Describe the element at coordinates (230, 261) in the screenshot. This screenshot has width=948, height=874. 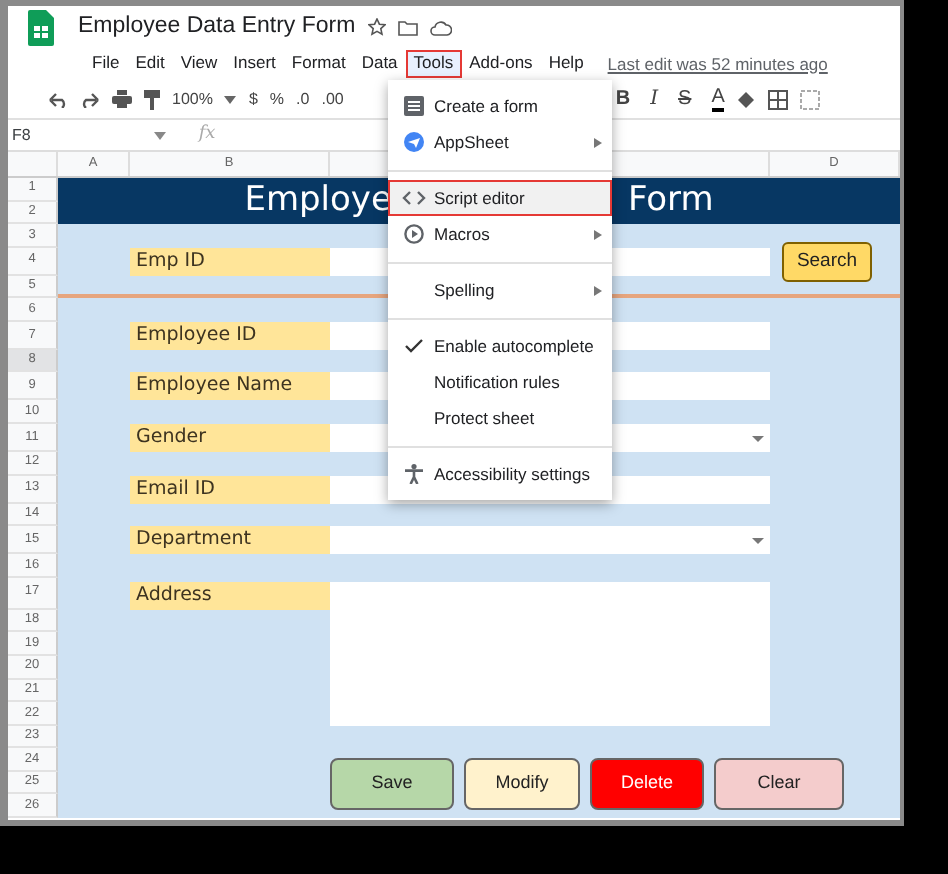
I see `field-label: Emp ID` at that location.